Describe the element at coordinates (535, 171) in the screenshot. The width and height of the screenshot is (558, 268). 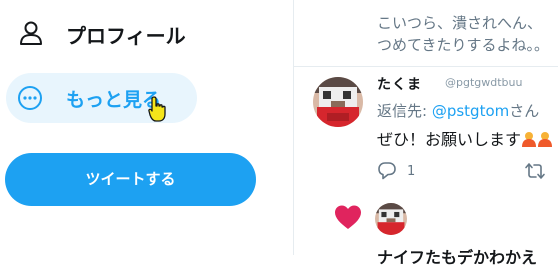
I see `retweet-icon` at that location.